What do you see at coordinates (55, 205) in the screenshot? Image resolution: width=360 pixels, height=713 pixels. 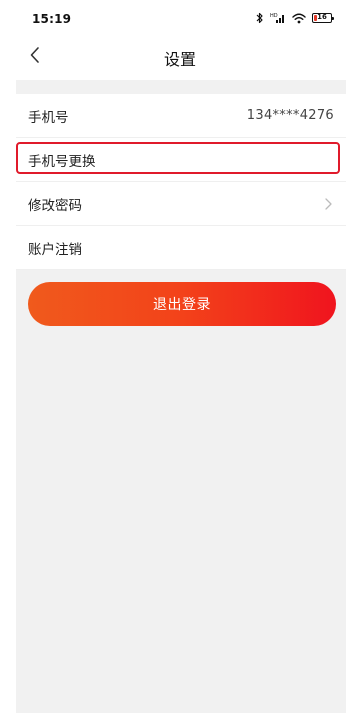 I see `change-password-label: 修改密码` at bounding box center [55, 205].